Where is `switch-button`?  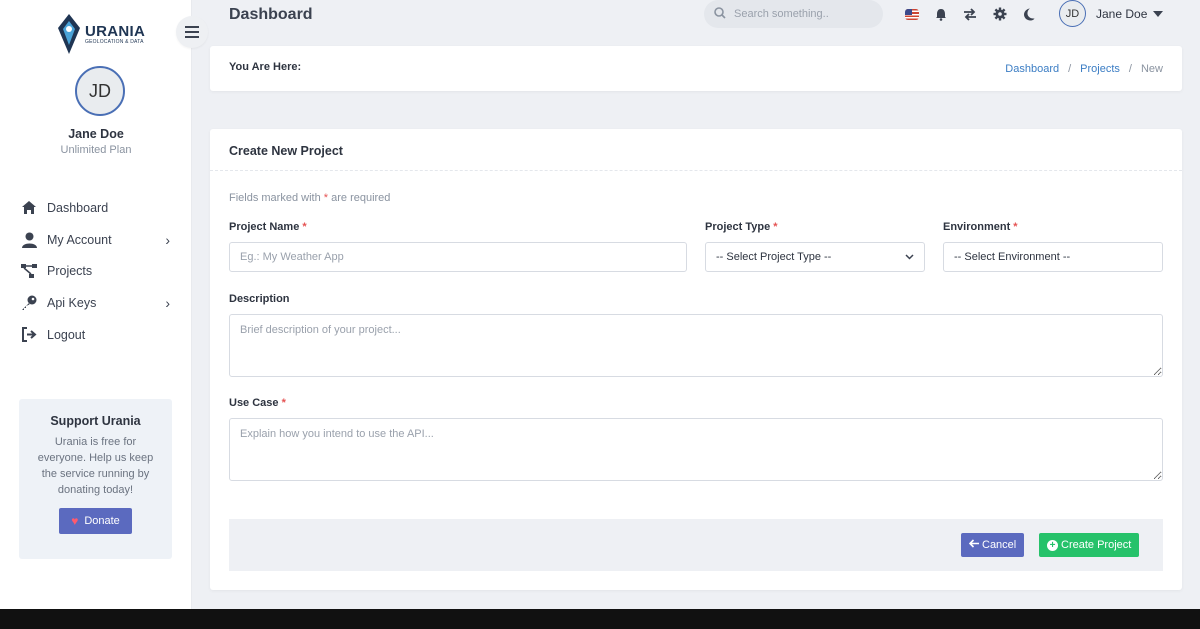 switch-button is located at coordinates (970, 14).